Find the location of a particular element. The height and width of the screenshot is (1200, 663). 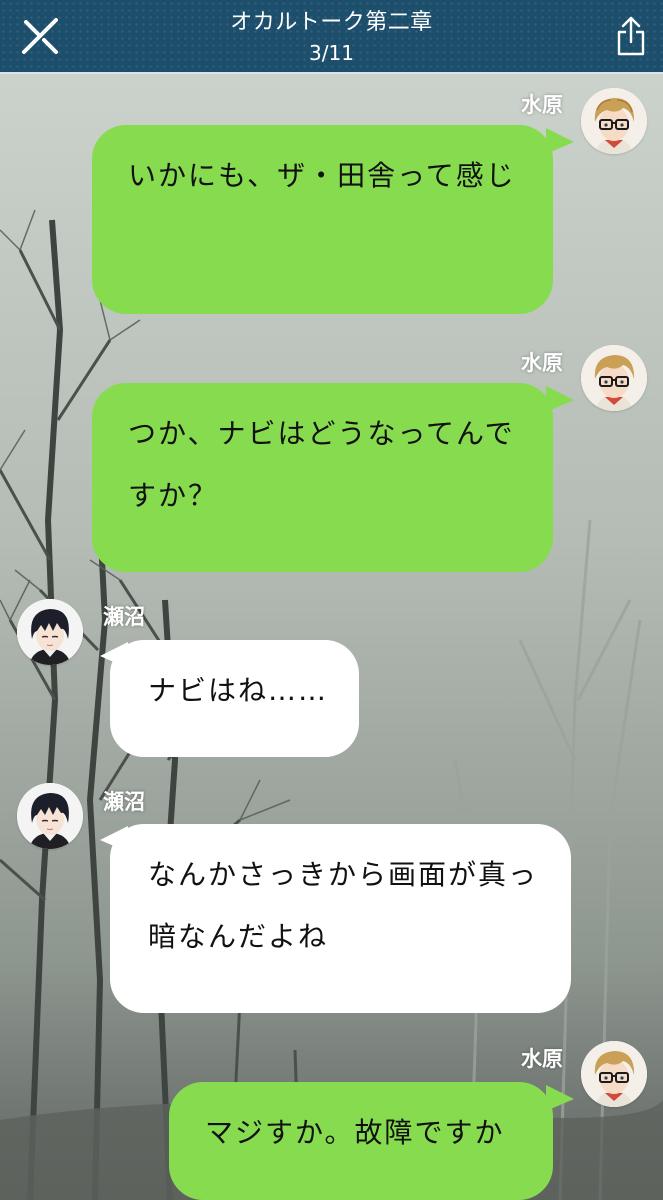

message-bubble: つか、ナビはどうなってんですか？ is located at coordinates (322, 477).